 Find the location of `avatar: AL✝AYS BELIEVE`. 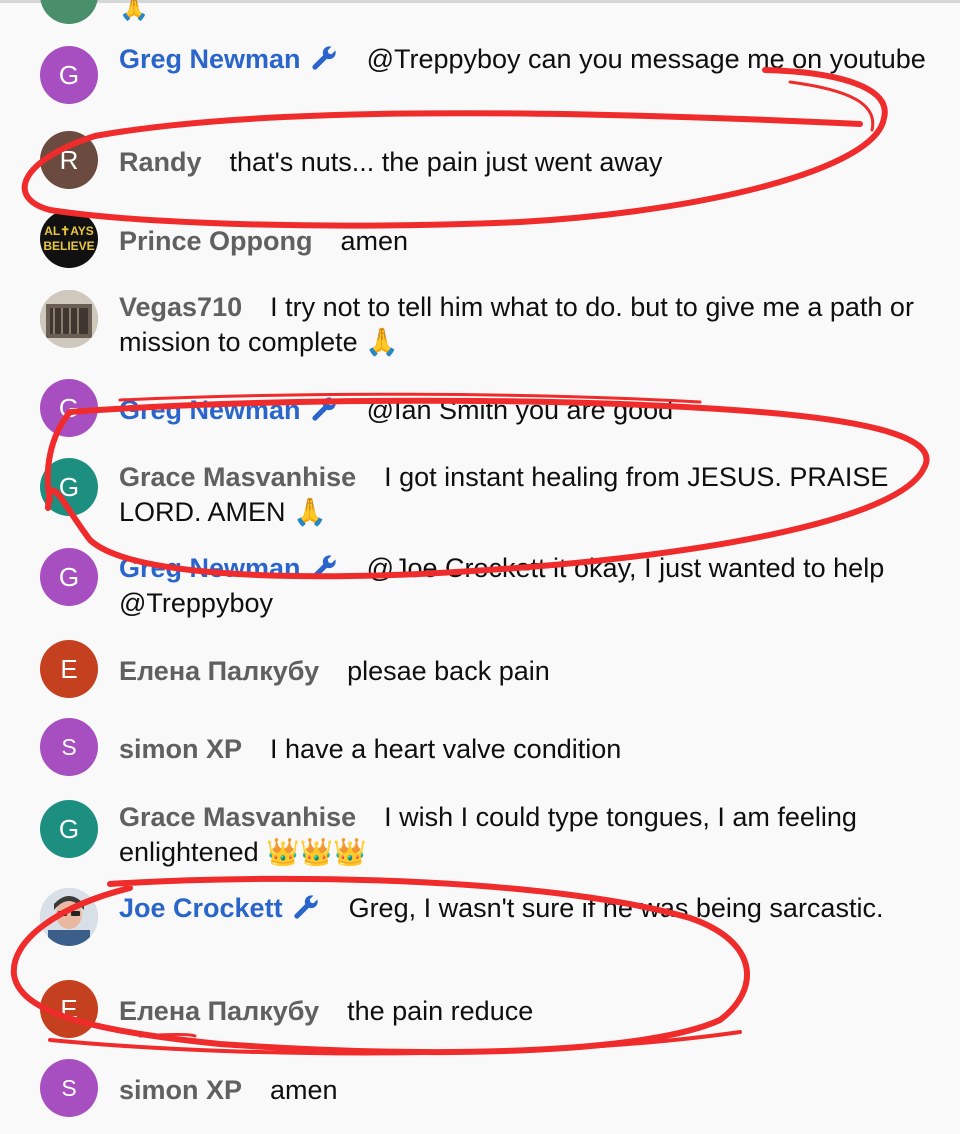

avatar: AL✝AYS BELIEVE is located at coordinates (69, 239).